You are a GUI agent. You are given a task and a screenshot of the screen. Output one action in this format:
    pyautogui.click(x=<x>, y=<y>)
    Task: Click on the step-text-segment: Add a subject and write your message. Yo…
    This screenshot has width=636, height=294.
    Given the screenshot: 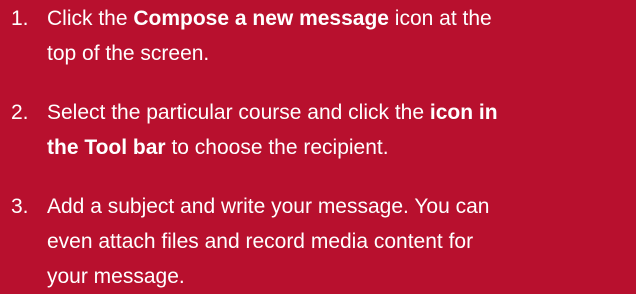 What is the action you would take?
    pyautogui.click(x=268, y=206)
    